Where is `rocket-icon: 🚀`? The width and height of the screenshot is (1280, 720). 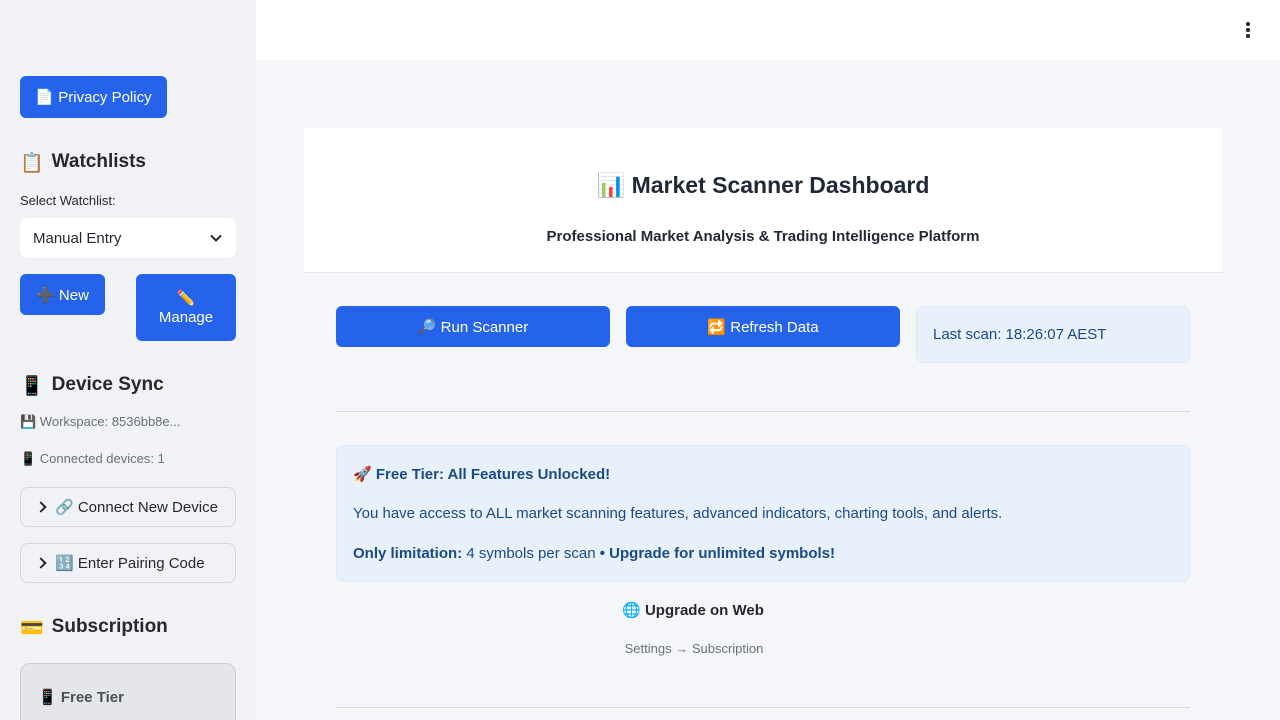
rocket-icon: 🚀 is located at coordinates (362, 474).